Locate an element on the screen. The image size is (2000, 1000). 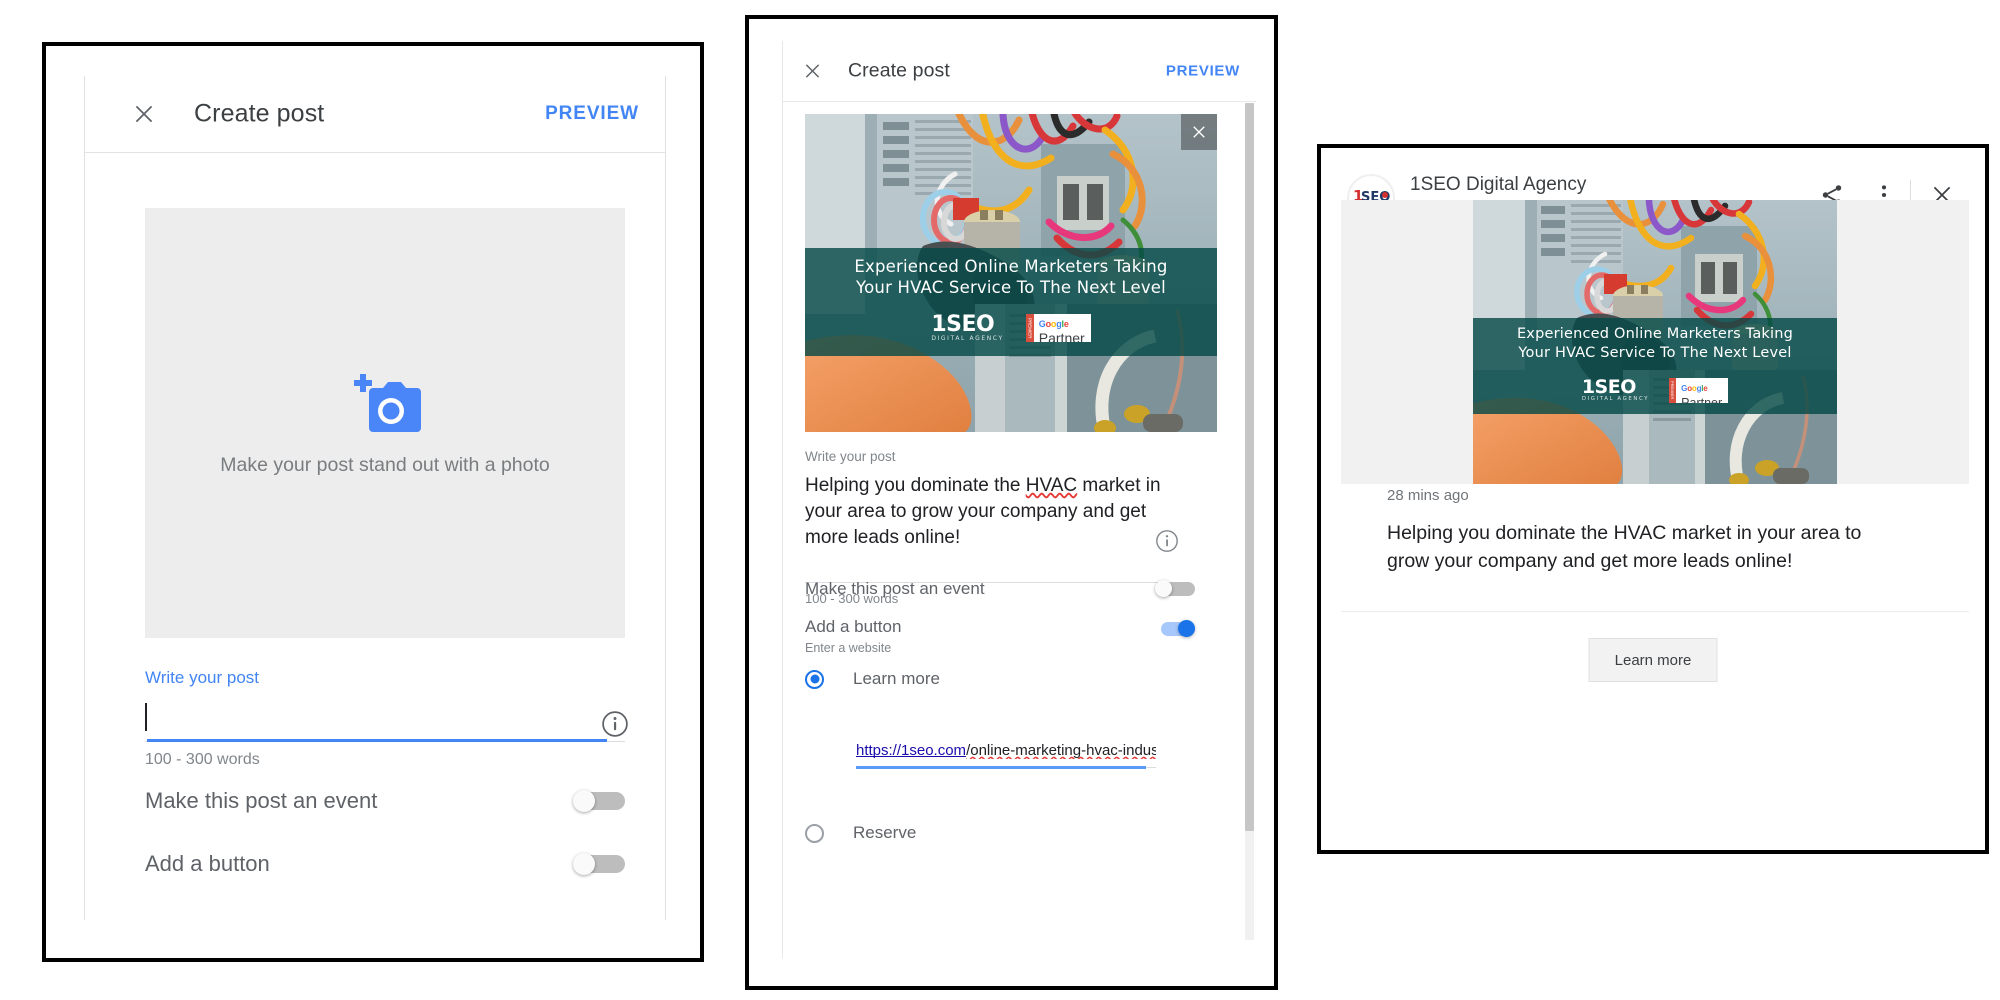
toggle-row-add-button: Add a button Enter a website is located at coordinates (1000, 636).